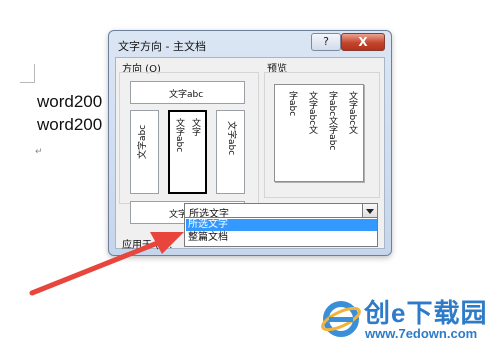  Describe the element at coordinates (426, 313) in the screenshot. I see `watermark-brand: 创e下载园` at that location.